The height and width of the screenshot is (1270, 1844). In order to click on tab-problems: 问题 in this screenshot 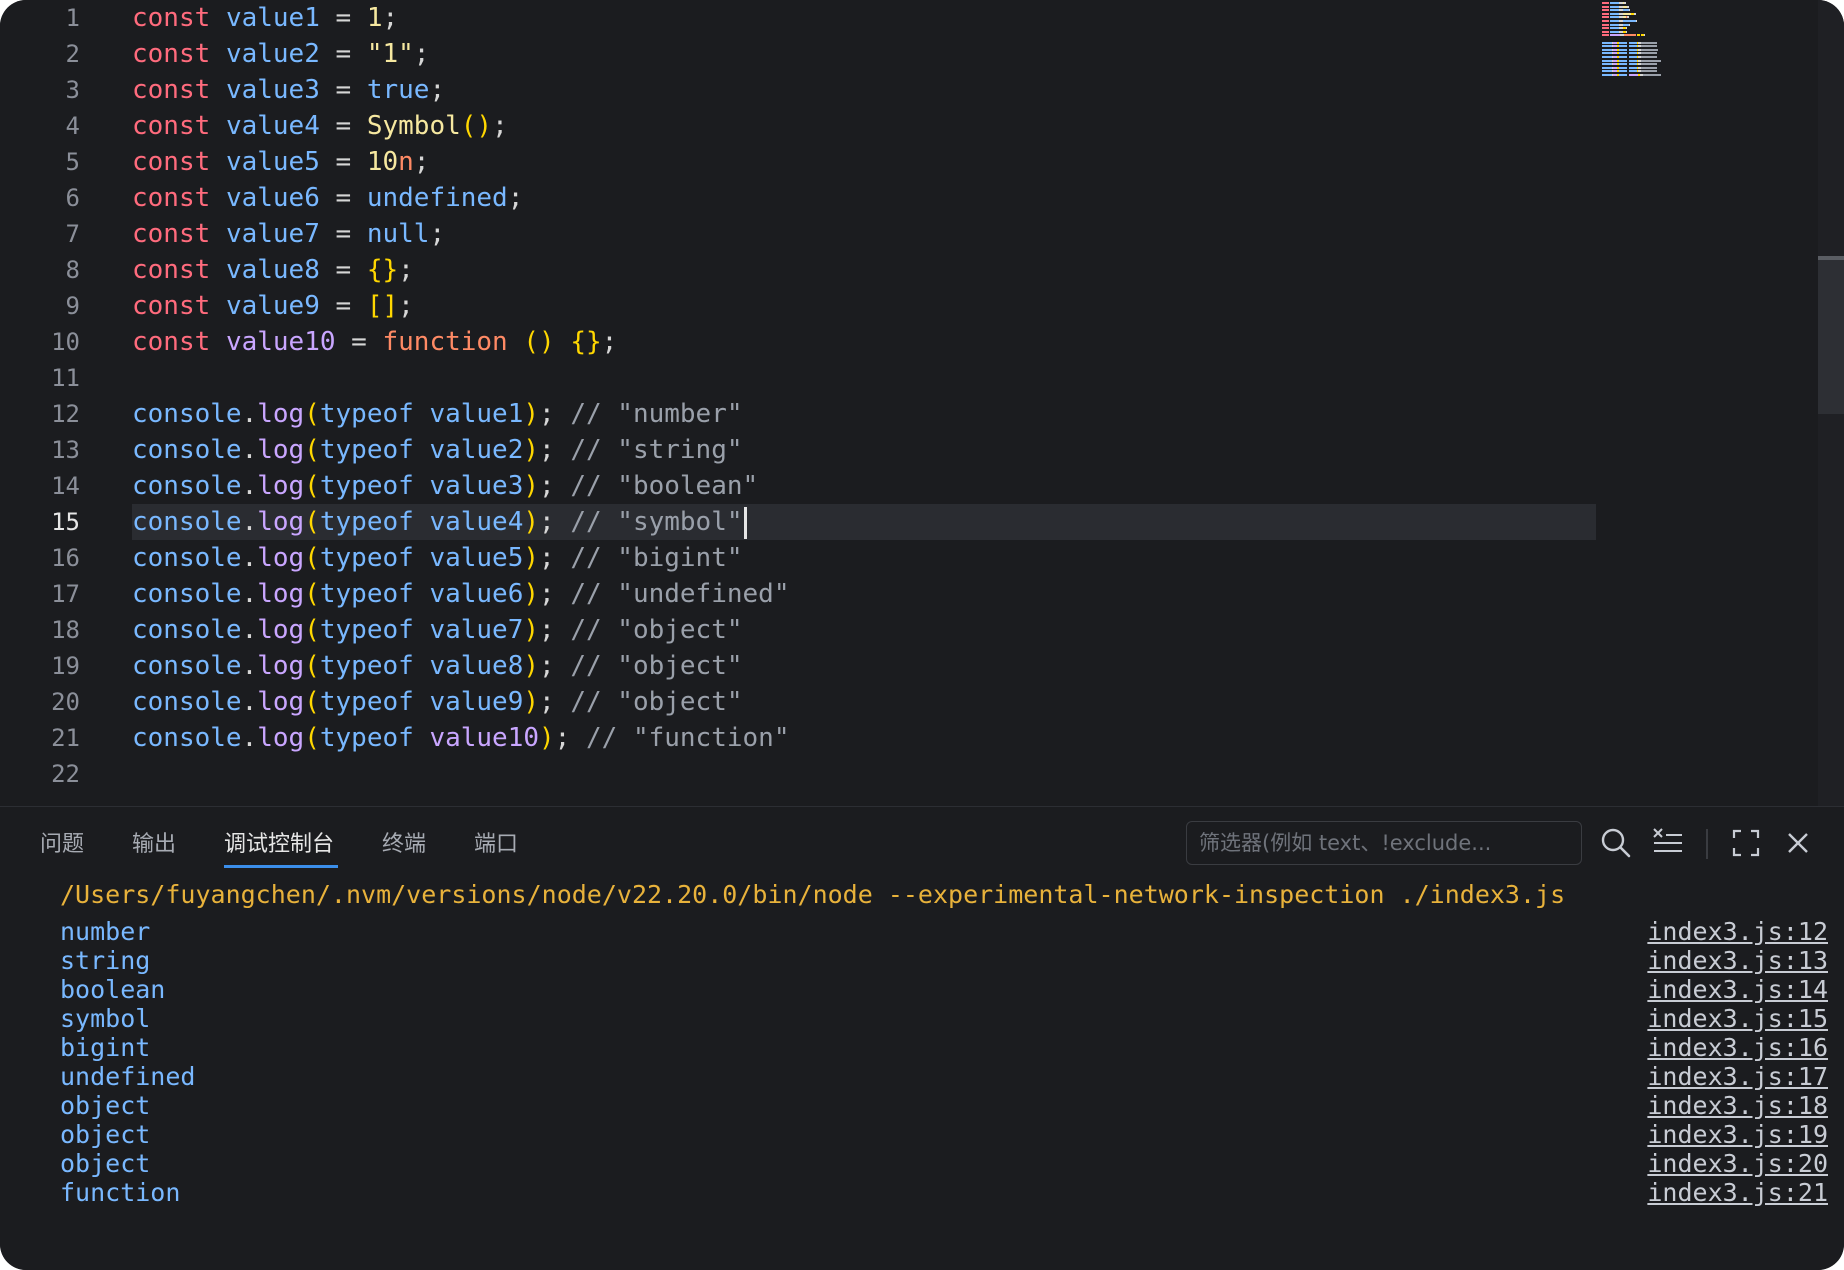, I will do `click(62, 845)`.